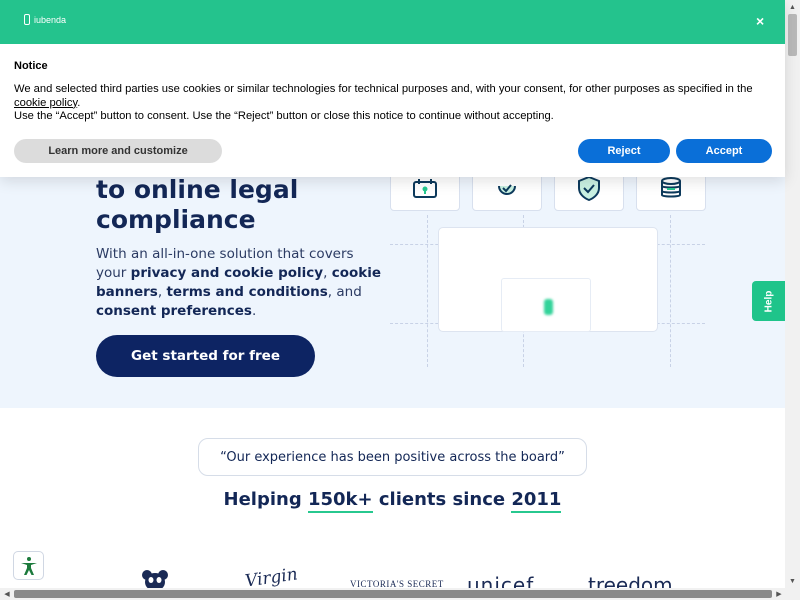 The height and width of the screenshot is (600, 800). I want to click on get-started-button: Get started for free, so click(205, 356).